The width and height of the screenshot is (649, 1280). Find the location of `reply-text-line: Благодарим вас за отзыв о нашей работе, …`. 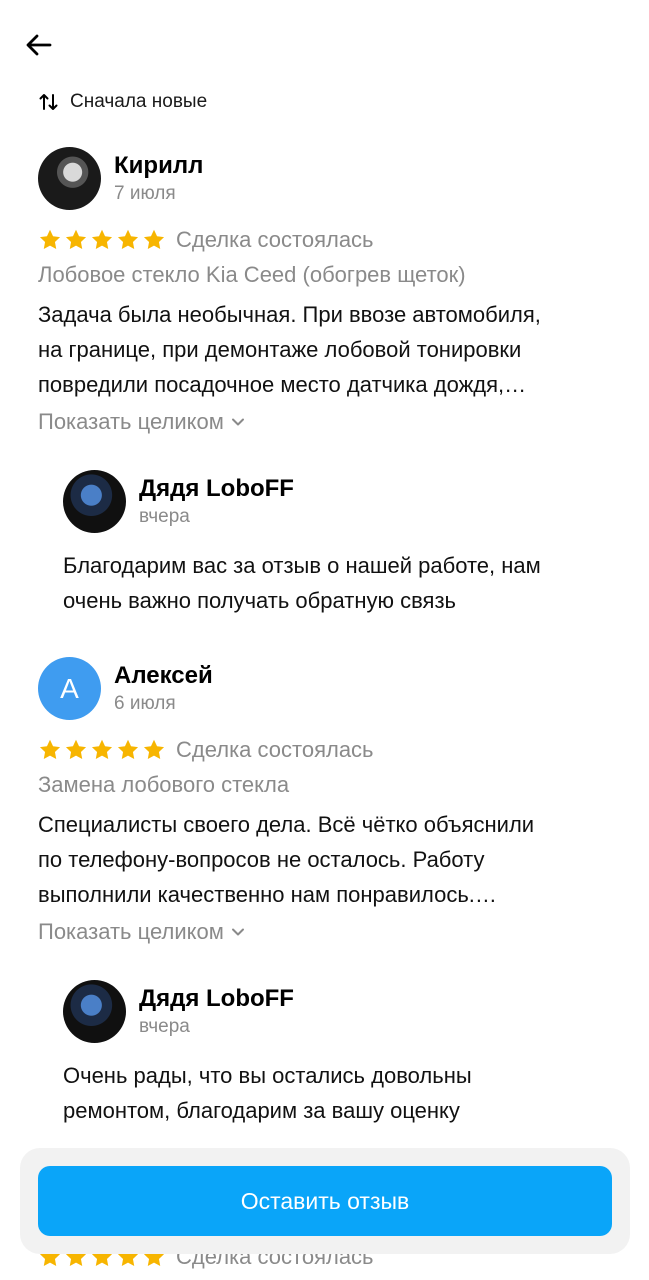

reply-text-line: Благодарим вас за отзыв о нашей работе, … is located at coordinates (302, 565).